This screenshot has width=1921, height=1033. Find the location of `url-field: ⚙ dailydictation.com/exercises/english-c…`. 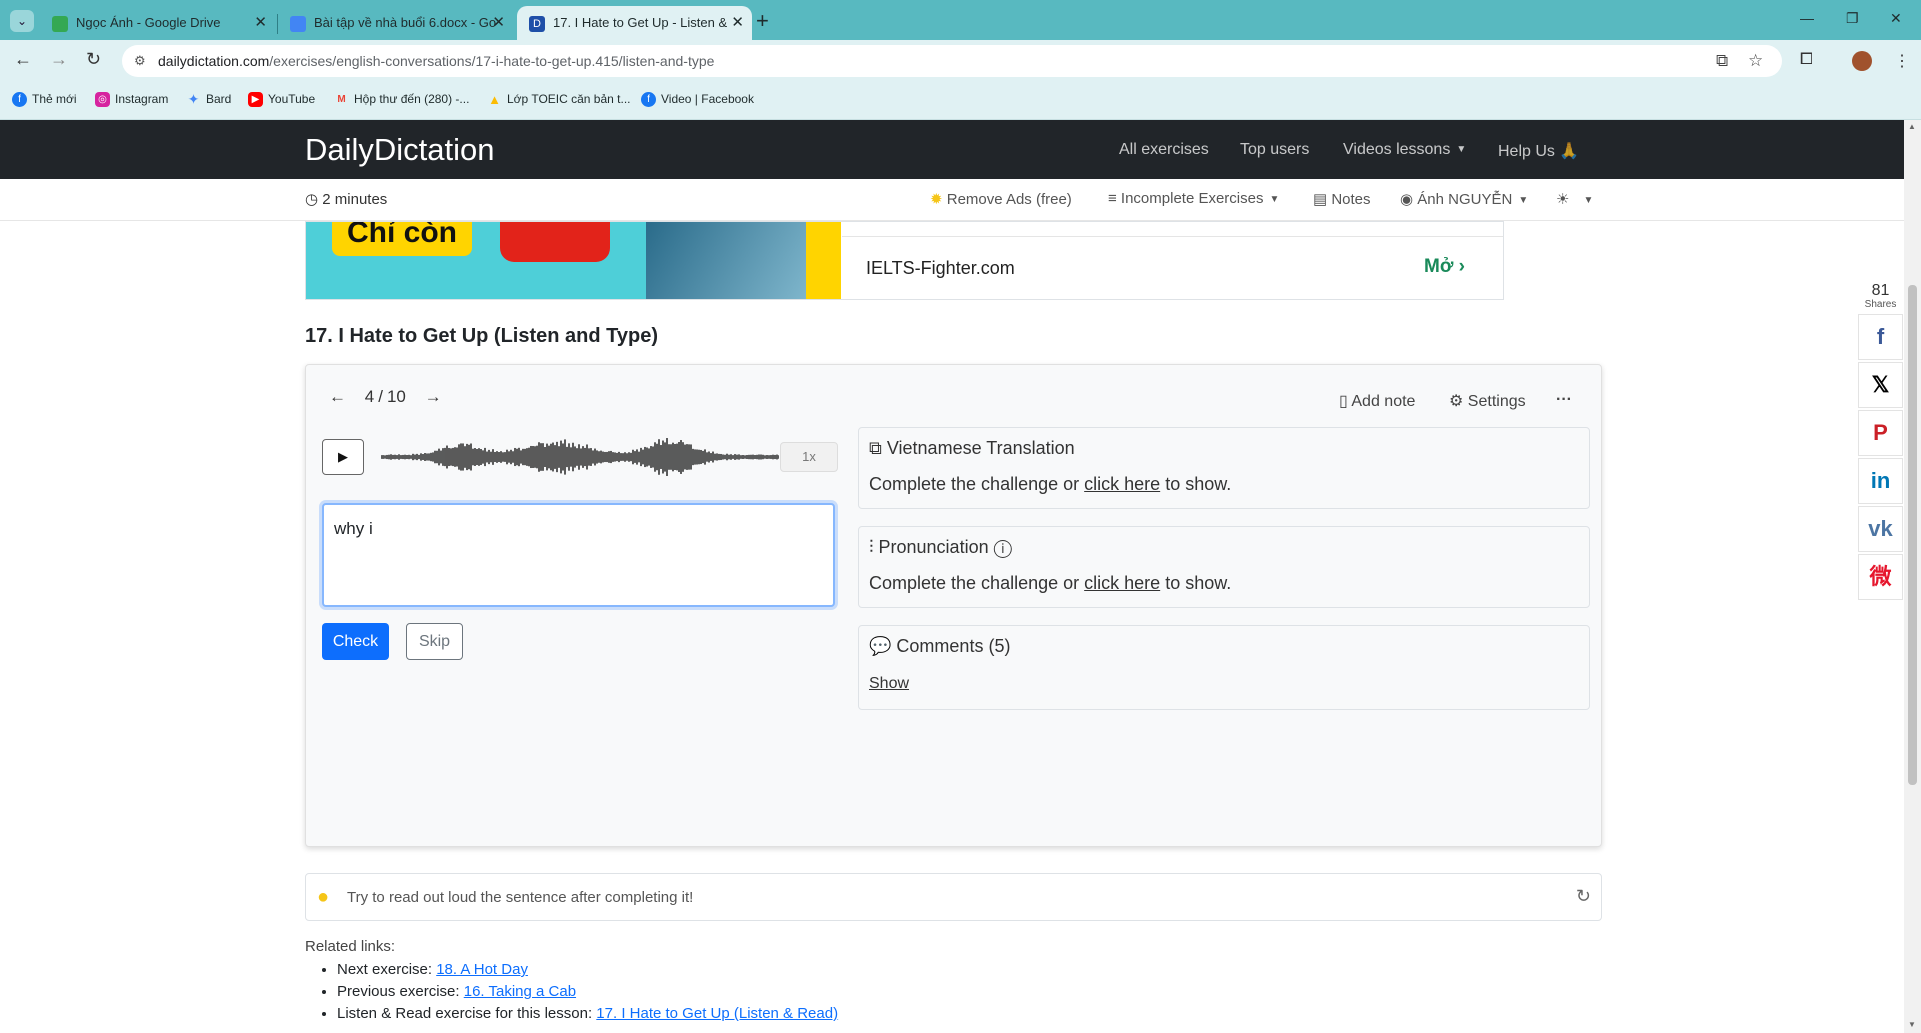

url-field: ⚙ dailydictation.com/exercises/english-c… is located at coordinates (952, 61).